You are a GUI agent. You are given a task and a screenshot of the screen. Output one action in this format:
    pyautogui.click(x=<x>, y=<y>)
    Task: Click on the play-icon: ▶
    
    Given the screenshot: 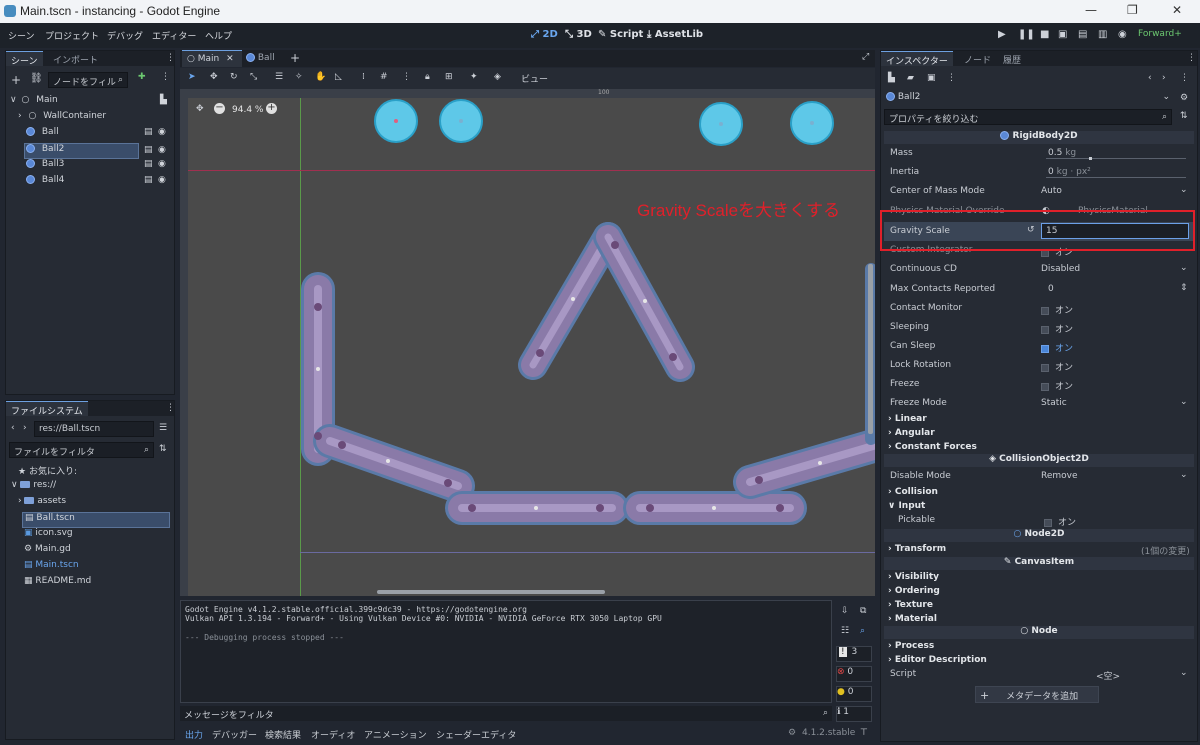 What is the action you would take?
    pyautogui.click(x=1002, y=34)
    